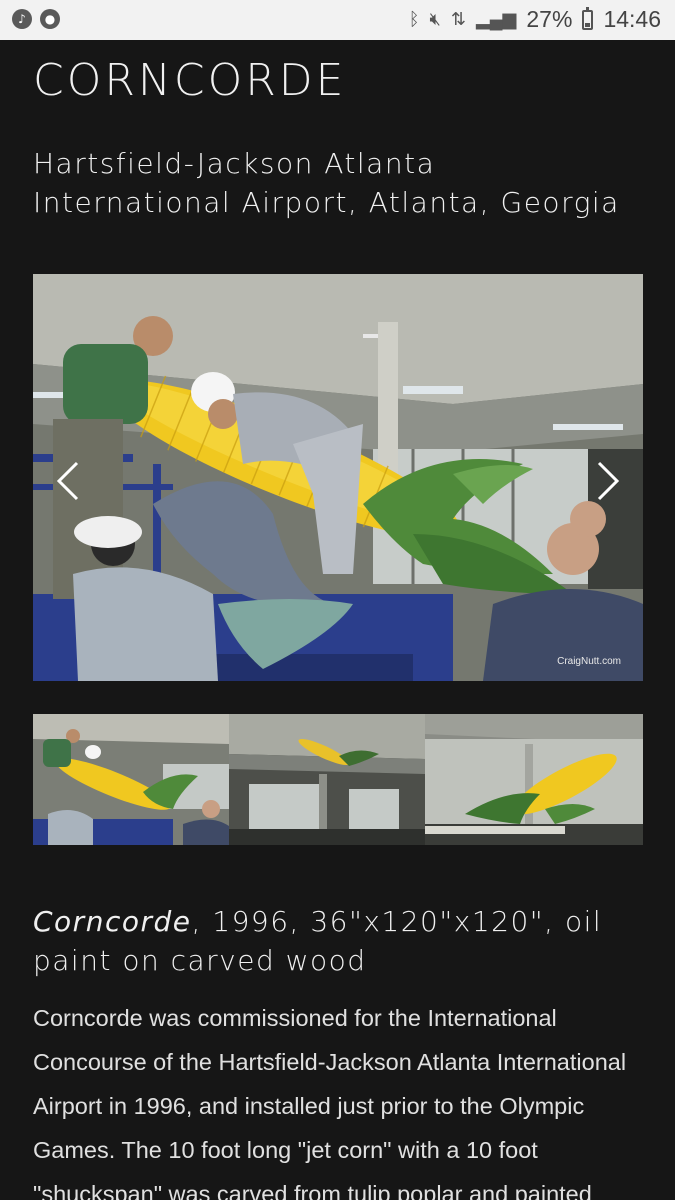 The image size is (675, 1200). I want to click on battery-icon, so click(588, 18).